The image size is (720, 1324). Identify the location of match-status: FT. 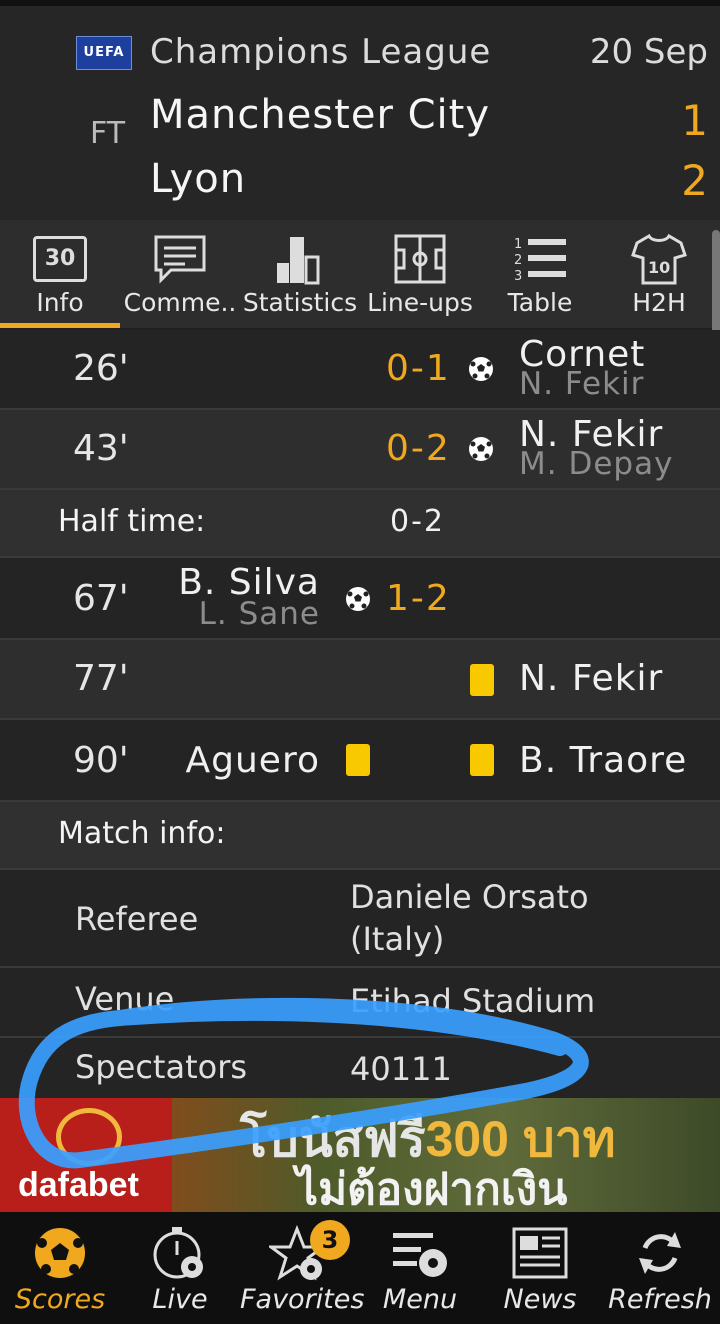
(108, 133).